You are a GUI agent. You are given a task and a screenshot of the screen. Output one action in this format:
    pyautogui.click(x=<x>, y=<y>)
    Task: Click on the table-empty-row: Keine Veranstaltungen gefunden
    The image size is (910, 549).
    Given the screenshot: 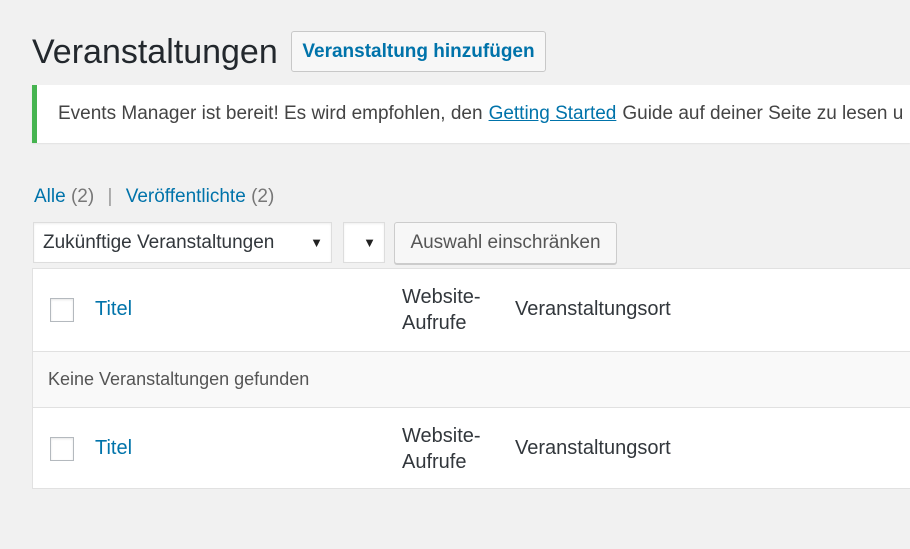 What is the action you would take?
    pyautogui.click(x=471, y=380)
    